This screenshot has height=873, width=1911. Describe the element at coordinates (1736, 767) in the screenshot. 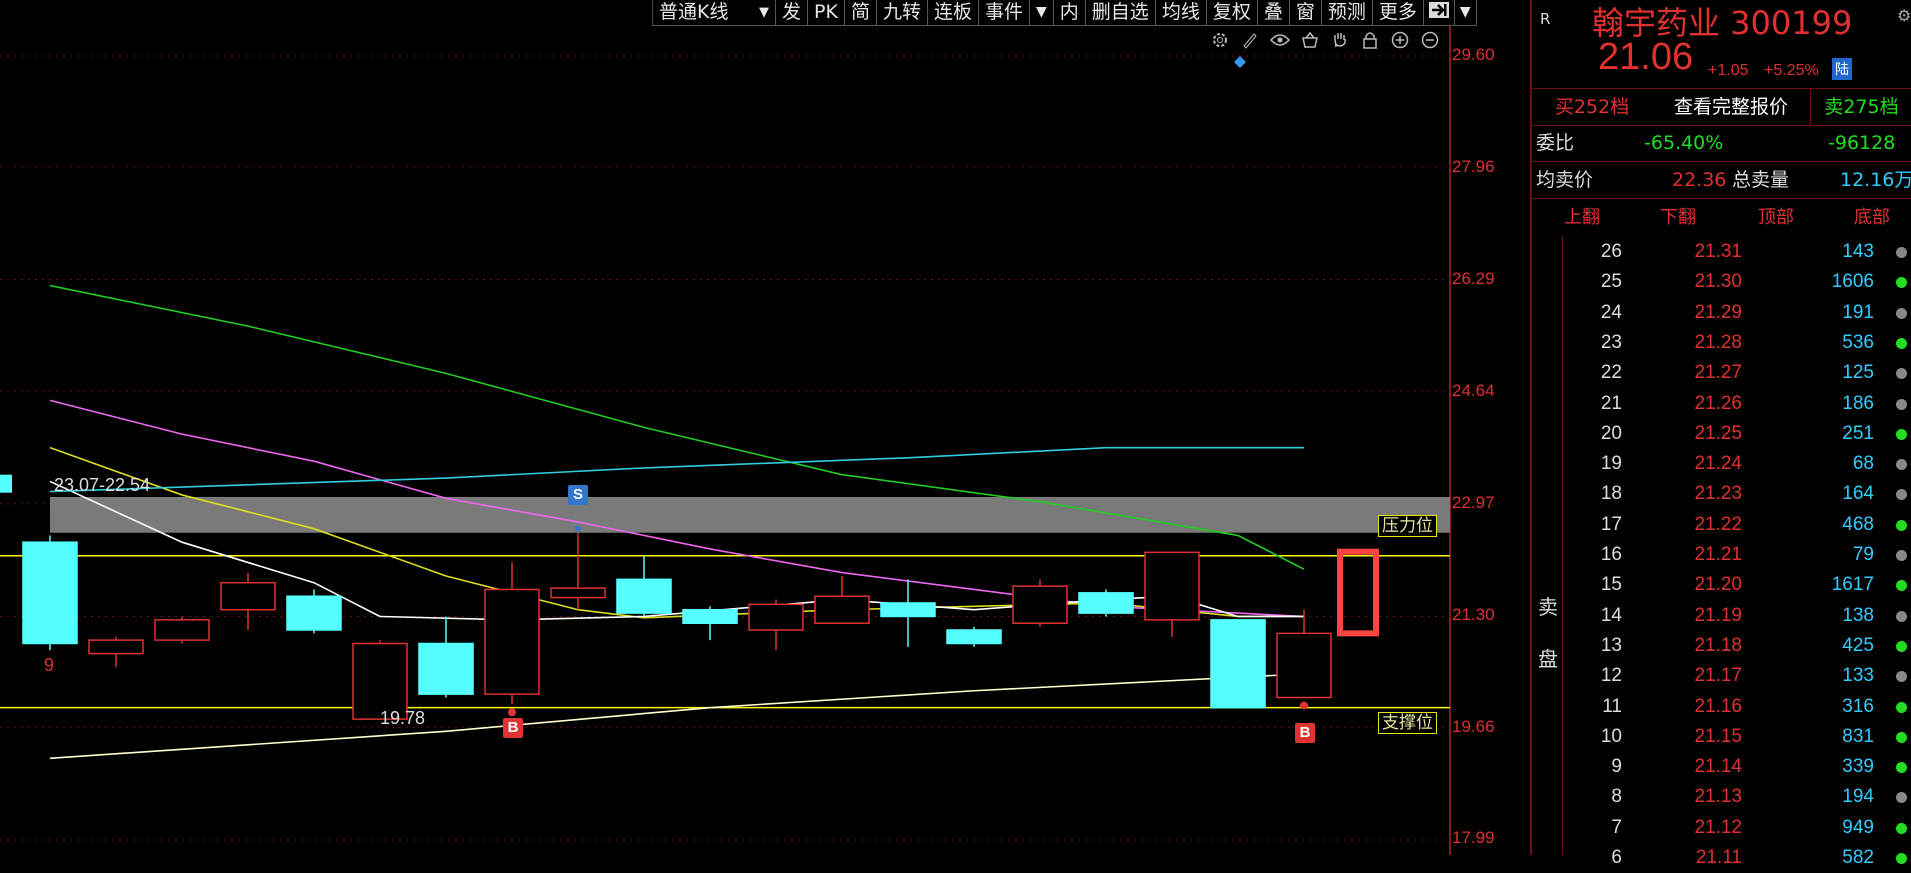

I see `order-book-row: 9 21.14 339` at that location.